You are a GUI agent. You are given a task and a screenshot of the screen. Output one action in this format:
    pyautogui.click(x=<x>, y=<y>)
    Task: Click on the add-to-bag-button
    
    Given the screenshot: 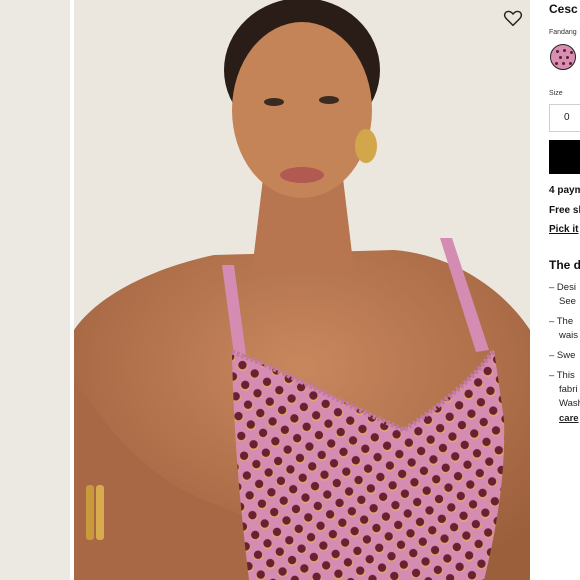 What is the action you would take?
    pyautogui.click(x=564, y=157)
    